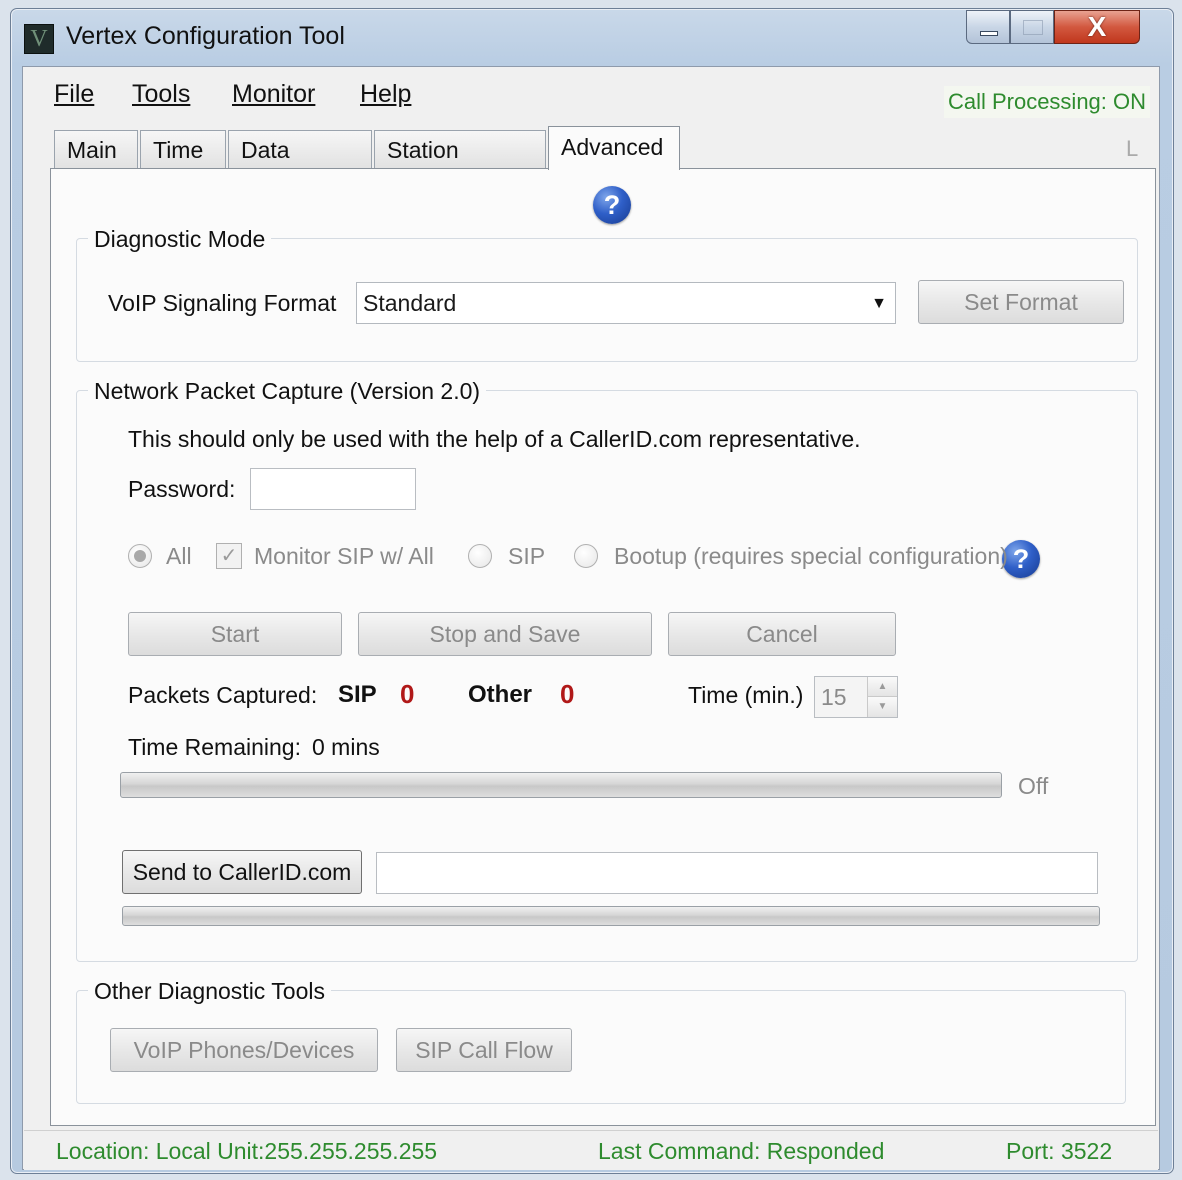 Image resolution: width=1182 pixels, height=1180 pixels. Describe the element at coordinates (235, 634) in the screenshot. I see `start-capture-button: Start` at that location.